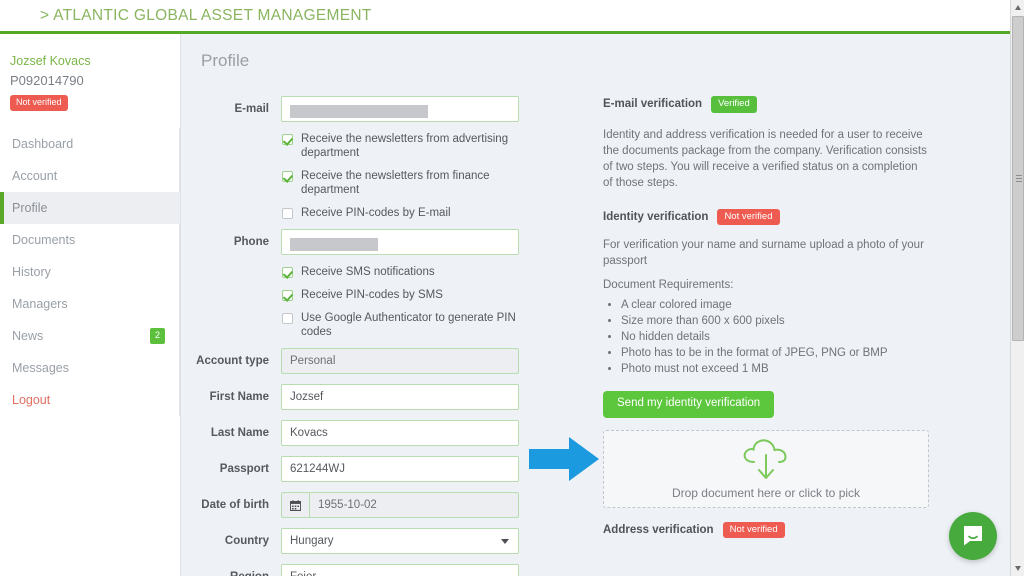 This screenshot has height=576, width=1024. I want to click on sidebar-item-dashboard: Dashboard, so click(90, 144).